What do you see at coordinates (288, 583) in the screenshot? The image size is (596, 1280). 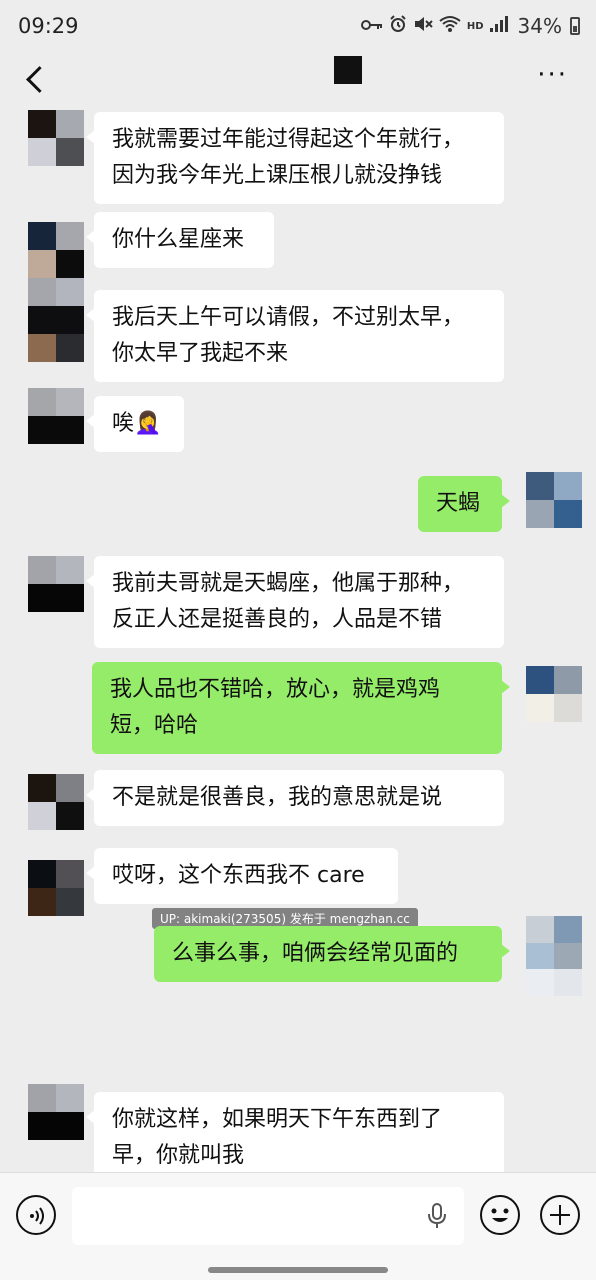 I see `message-text: 我前夫哥就是天蝎座，他属于那种，` at bounding box center [288, 583].